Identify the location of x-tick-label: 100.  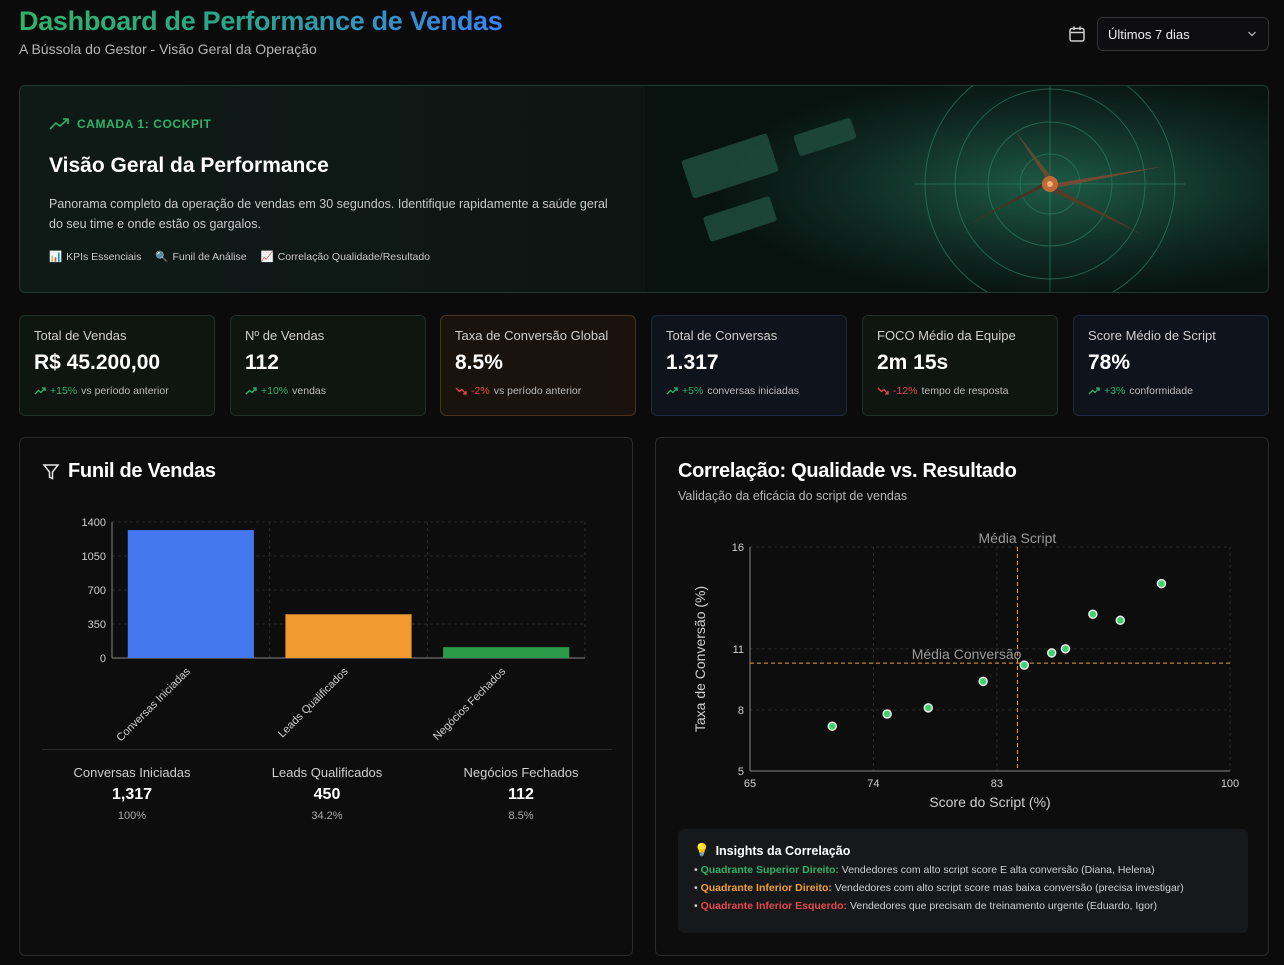
(1230, 784).